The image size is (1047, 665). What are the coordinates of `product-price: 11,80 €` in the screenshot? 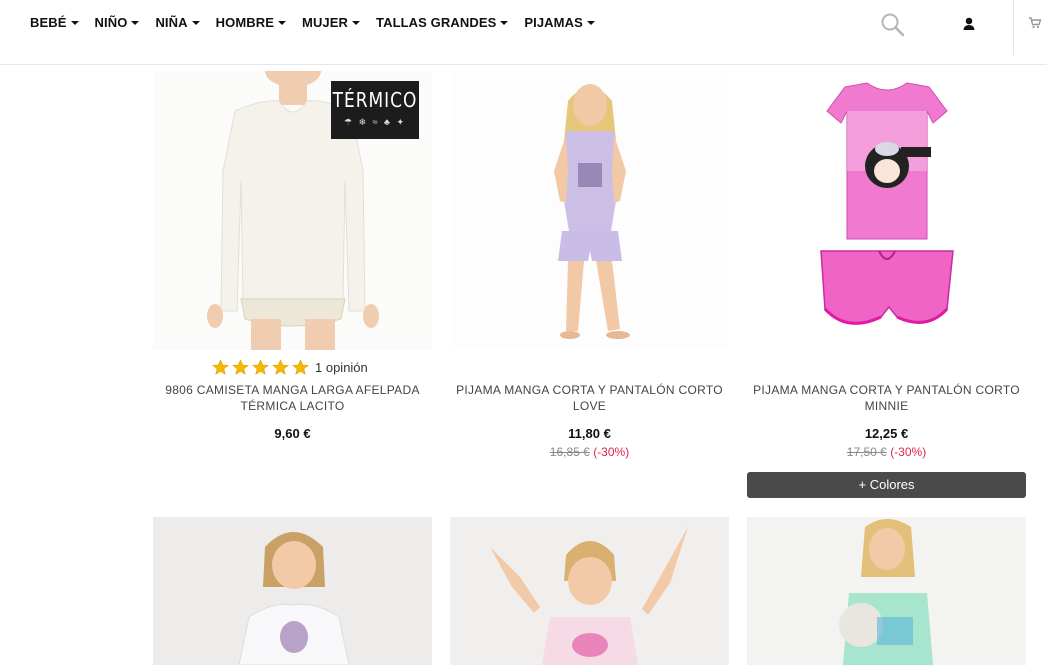 It's located at (589, 433).